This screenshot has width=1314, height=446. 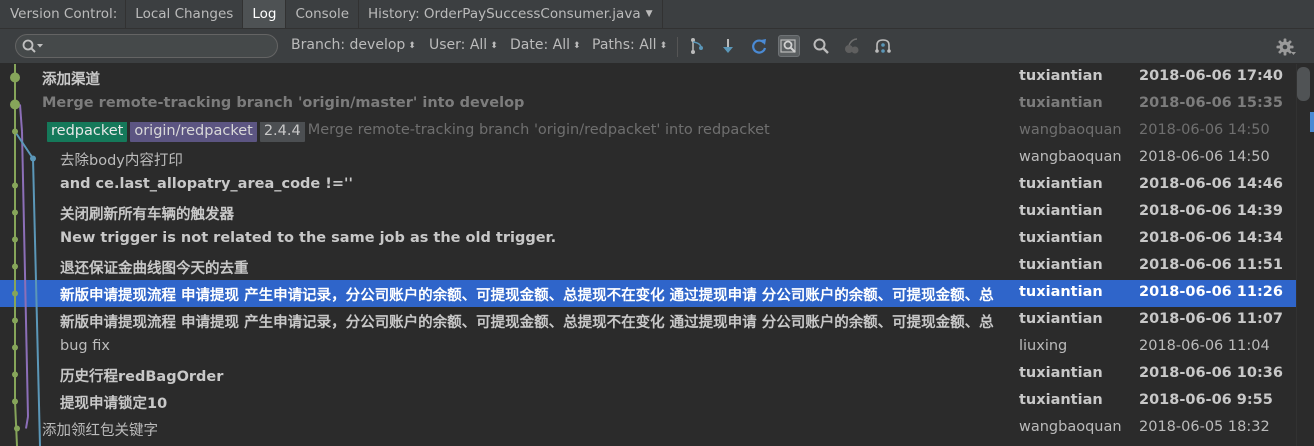 I want to click on commit-date: 2018-06-05 18:32, so click(x=1204, y=427).